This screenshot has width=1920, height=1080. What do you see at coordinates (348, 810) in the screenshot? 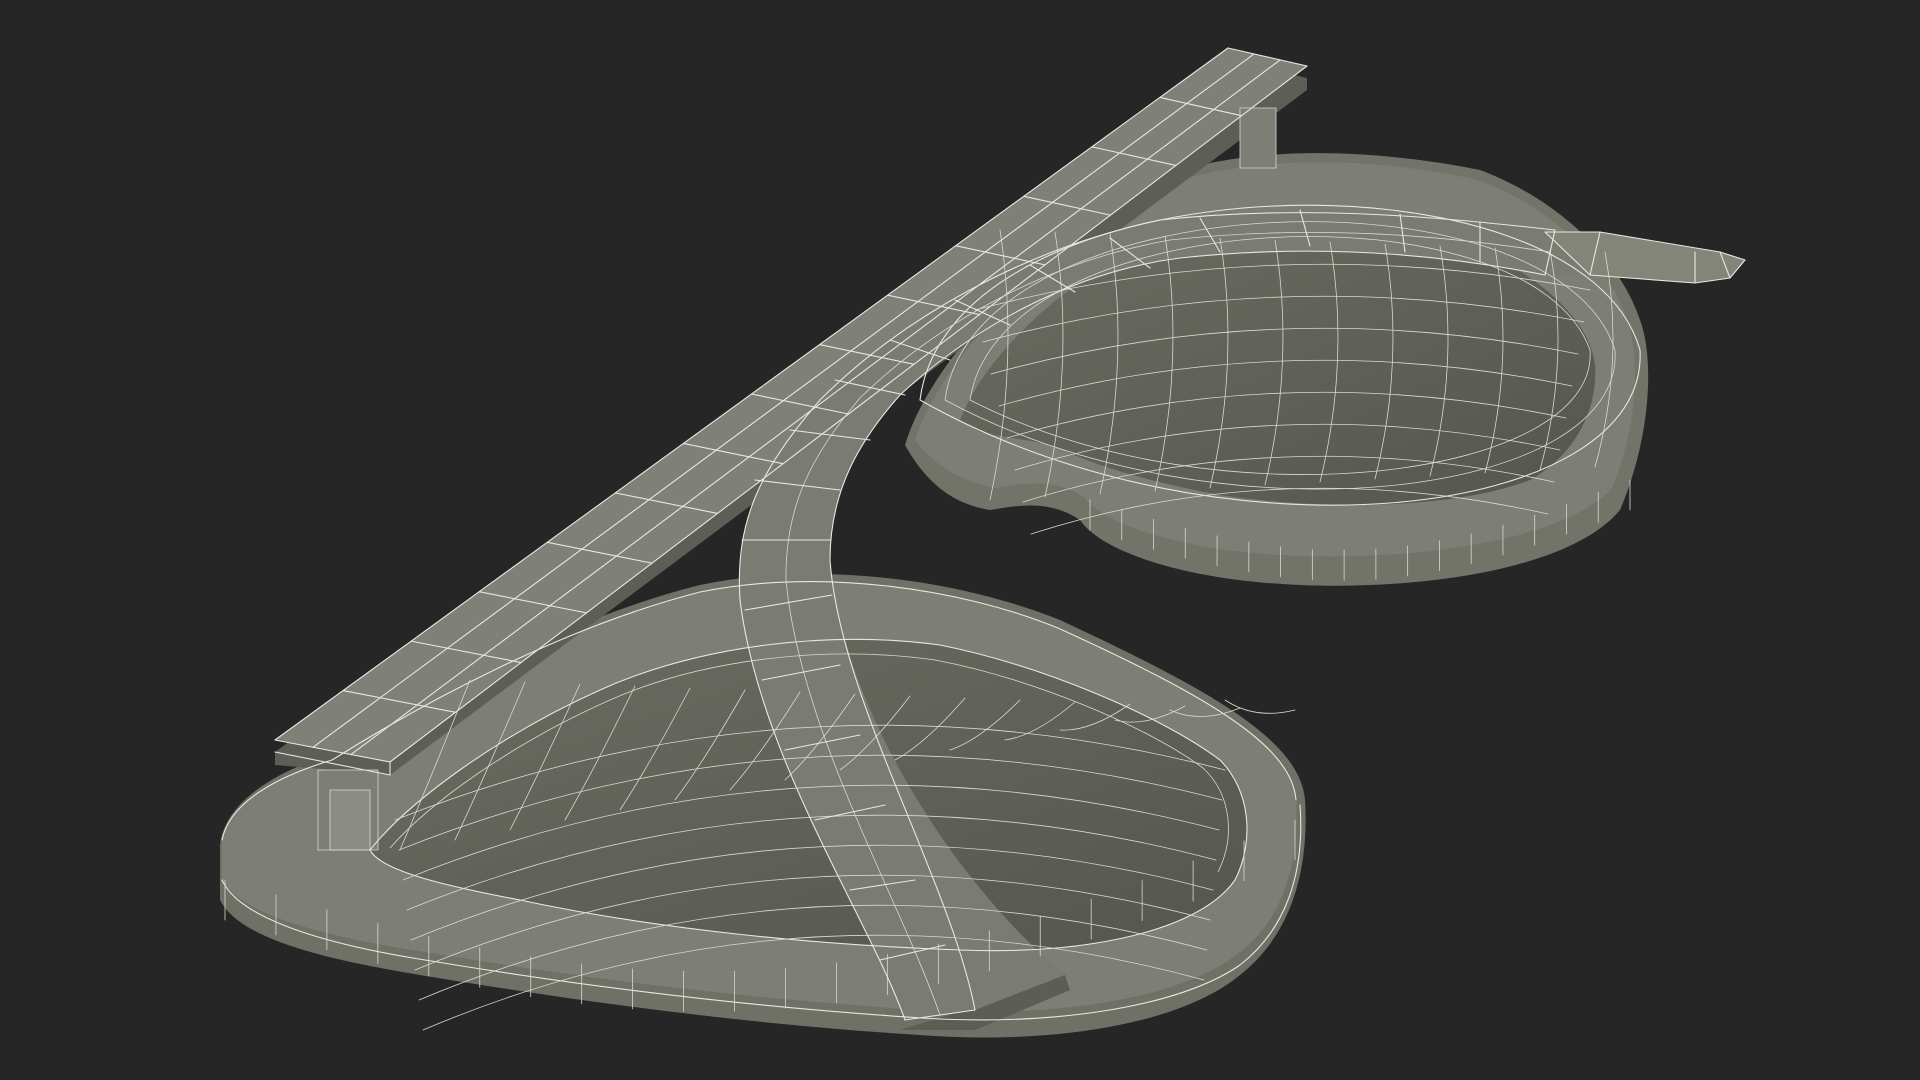
I see `left-hinge` at bounding box center [348, 810].